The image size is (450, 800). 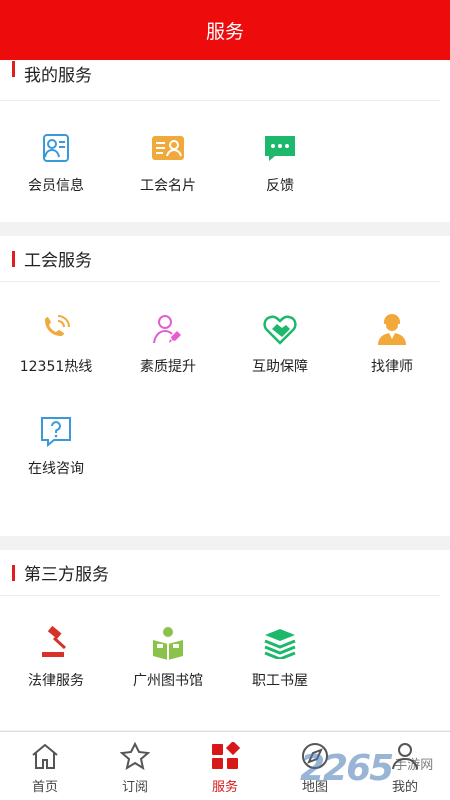 I want to click on business-card-icon, so click(x=168, y=148).